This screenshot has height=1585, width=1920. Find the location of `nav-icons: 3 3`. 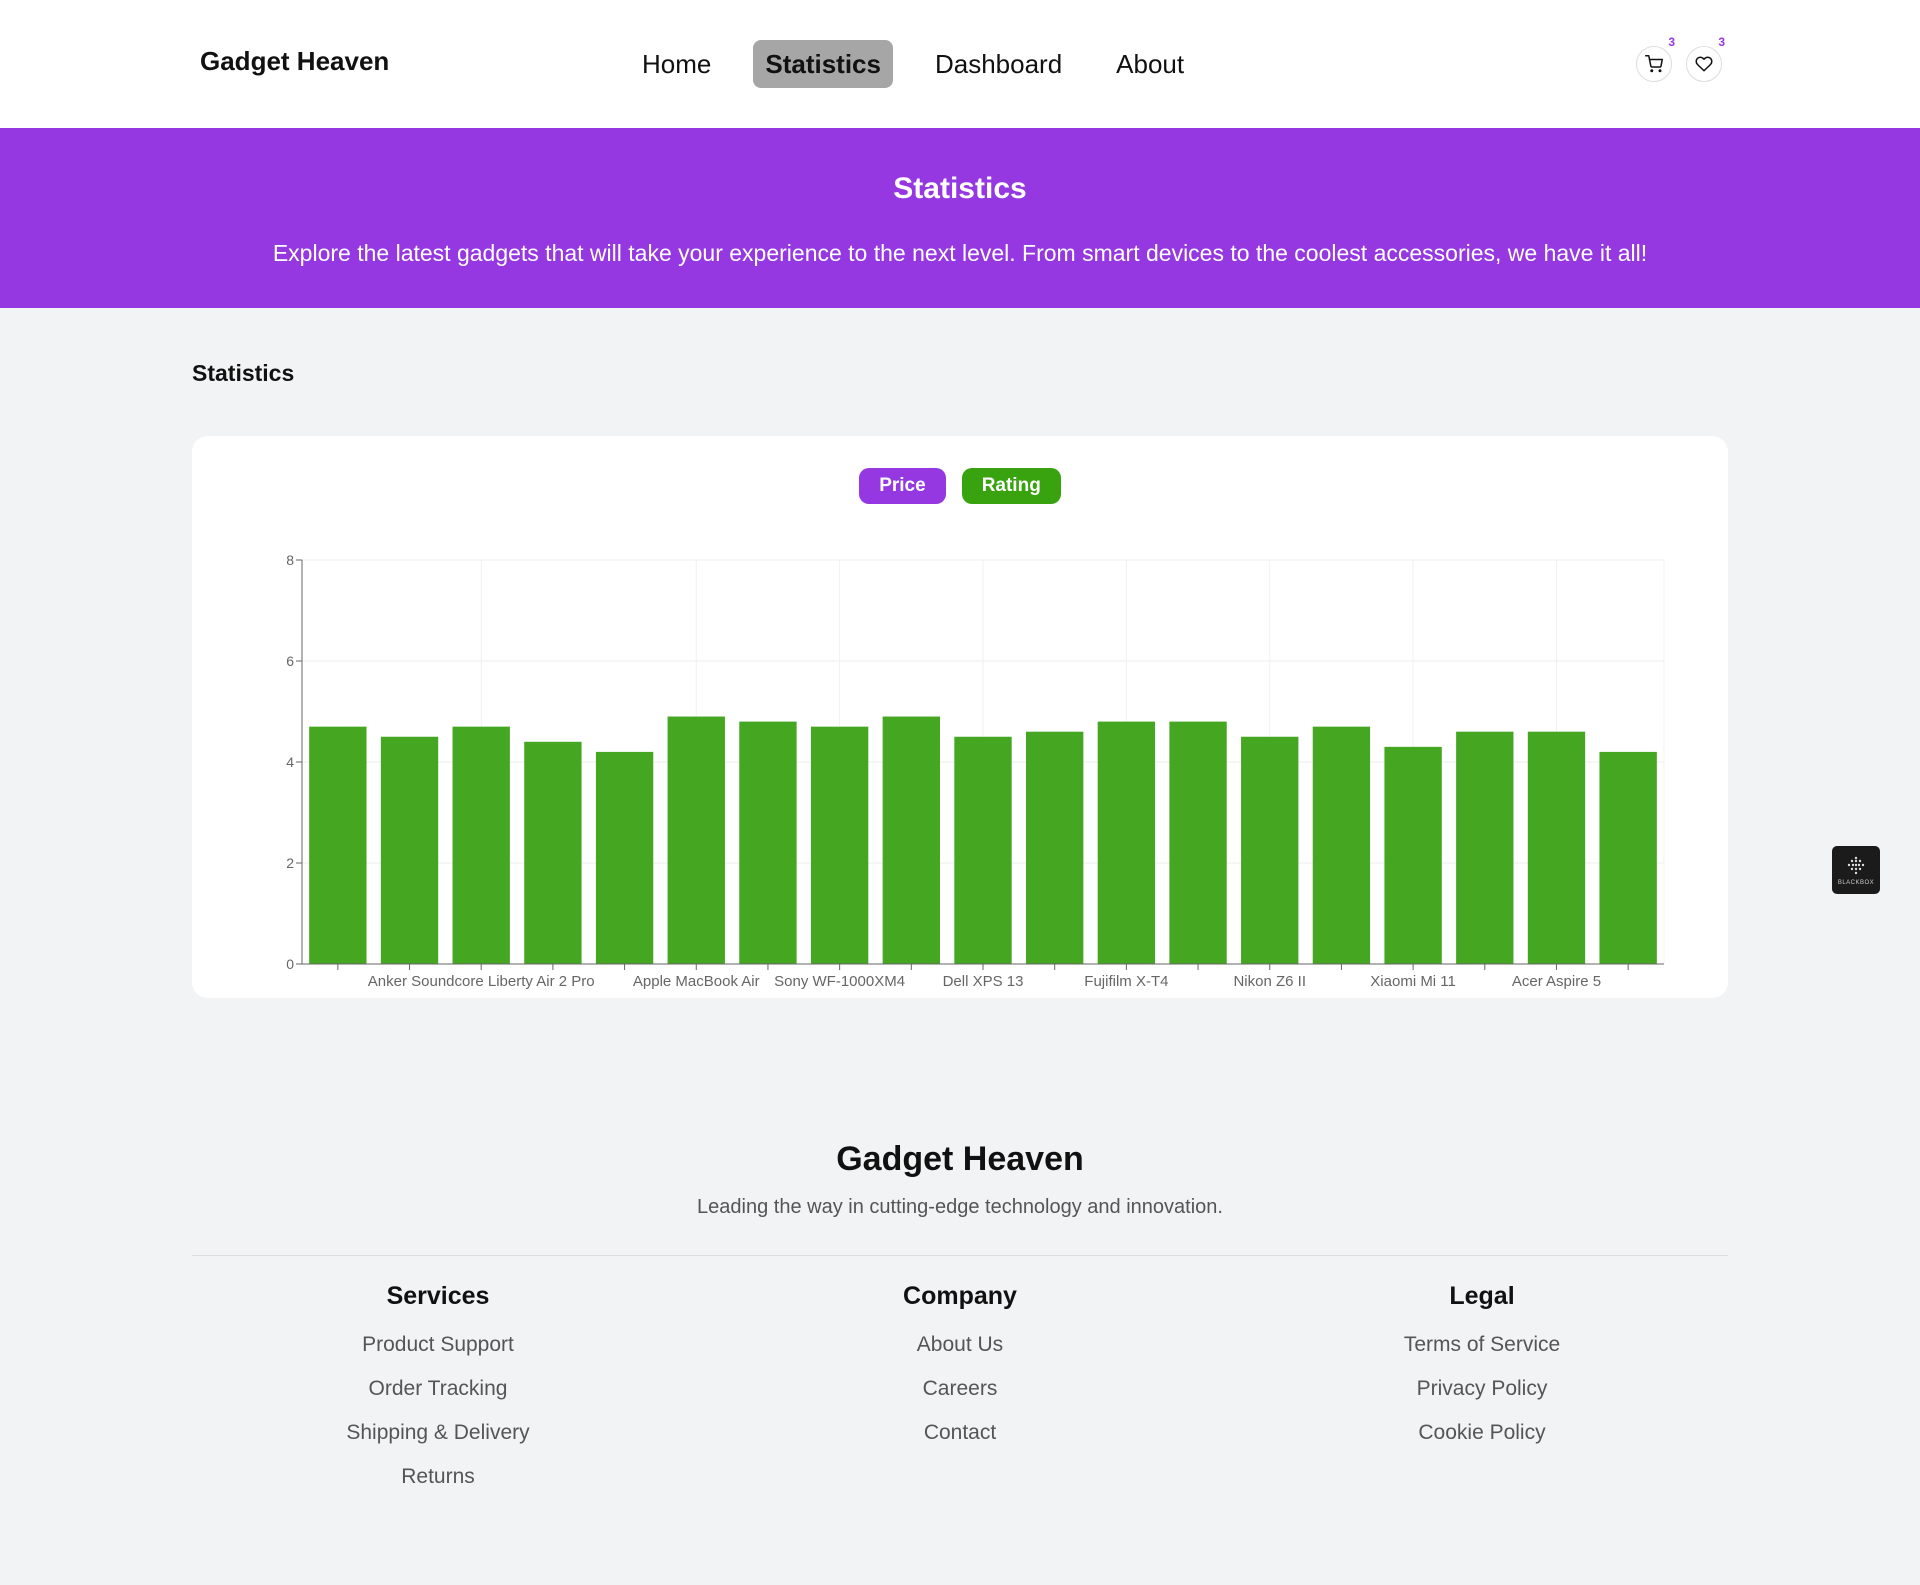

nav-icons: 3 3 is located at coordinates (1680, 58).